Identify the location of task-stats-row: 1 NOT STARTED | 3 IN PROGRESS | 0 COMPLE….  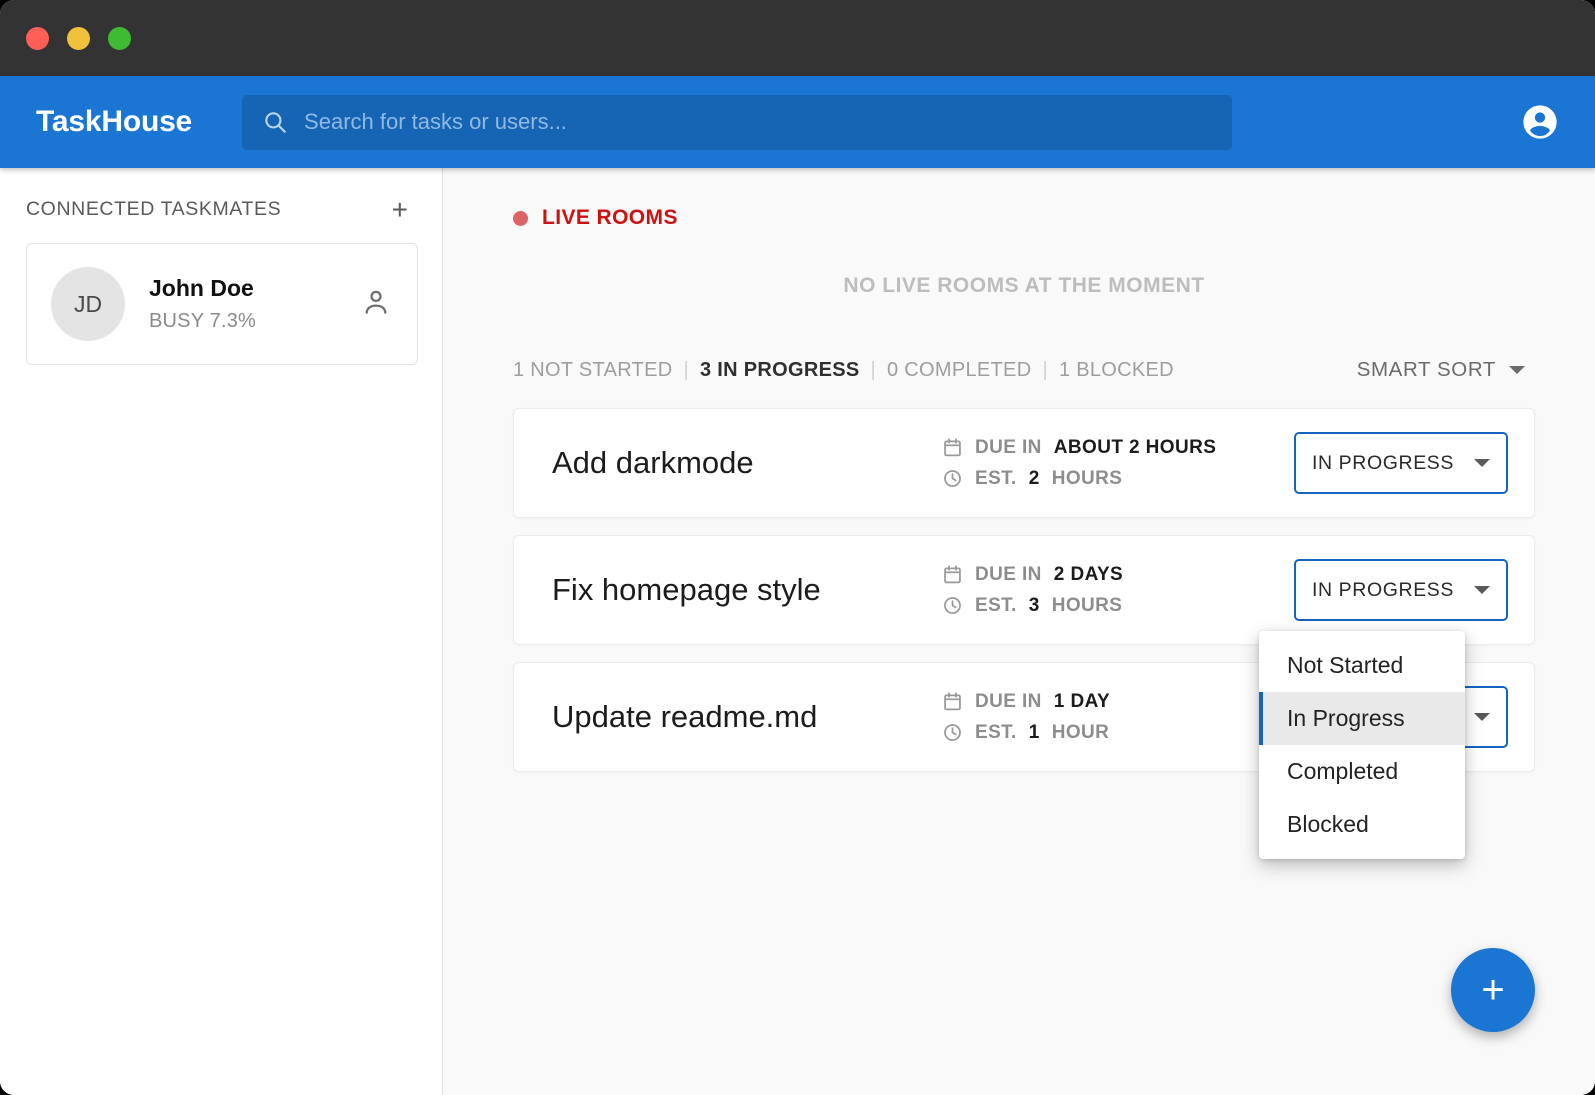
(1024, 370).